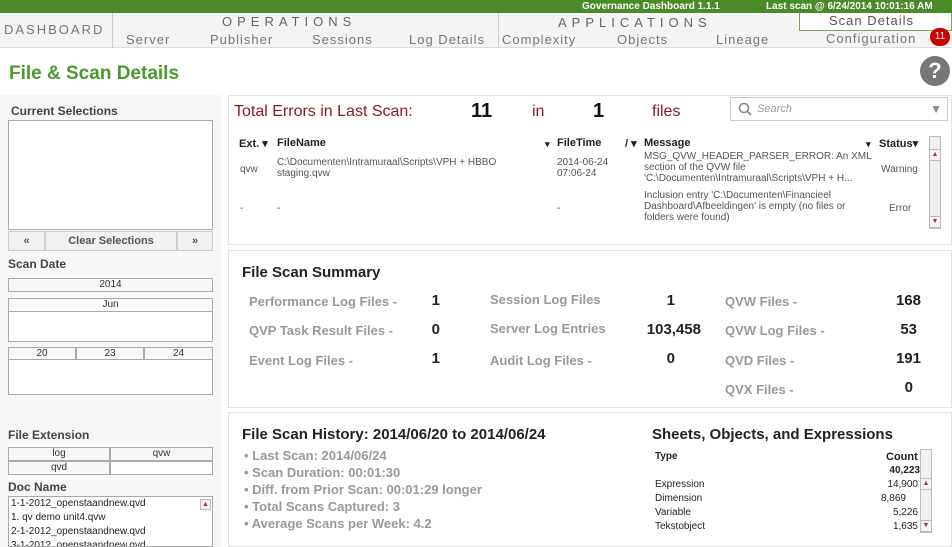  Describe the element at coordinates (899, 169) in the screenshot. I see `table-cell: Warning` at that location.